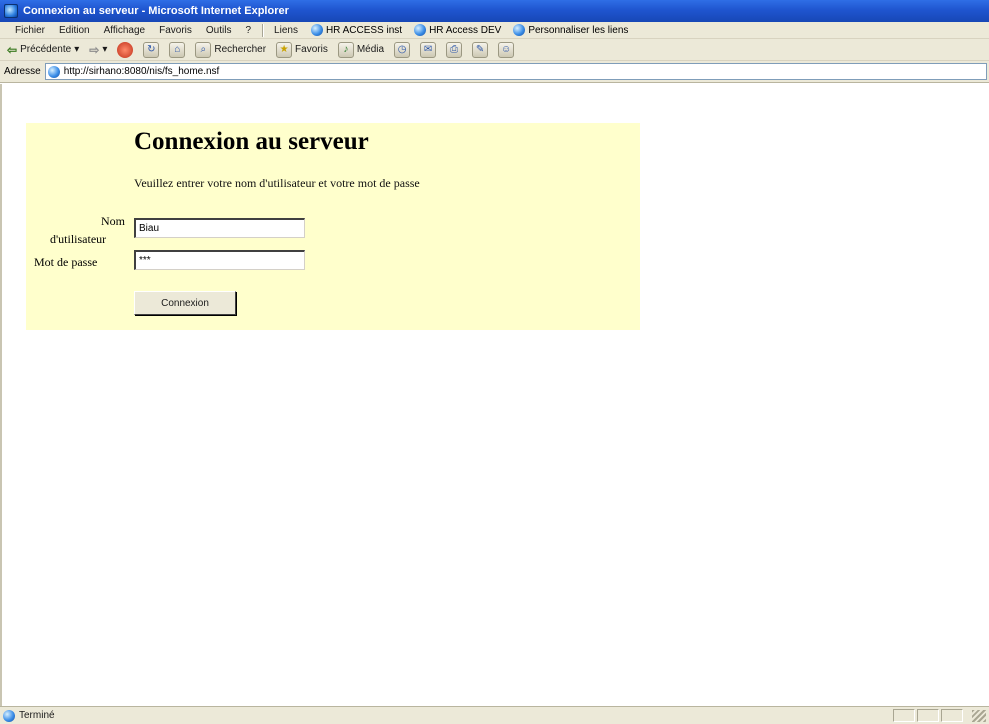 This screenshot has height=724, width=989. I want to click on mail-icon: ✉, so click(428, 49).